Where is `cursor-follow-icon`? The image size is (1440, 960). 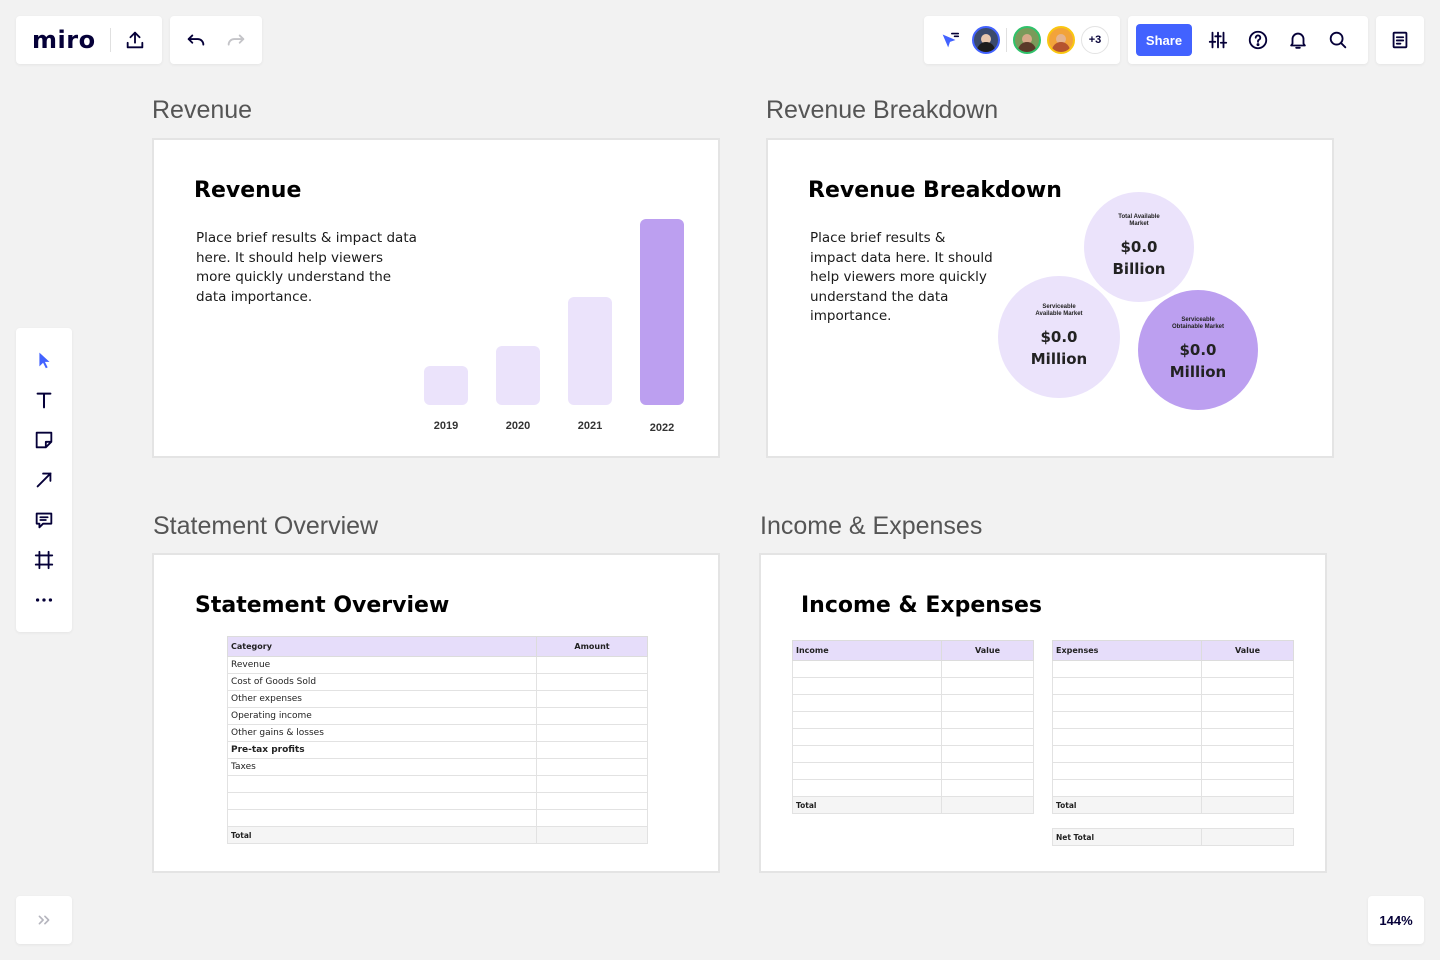
cursor-follow-icon is located at coordinates (950, 40).